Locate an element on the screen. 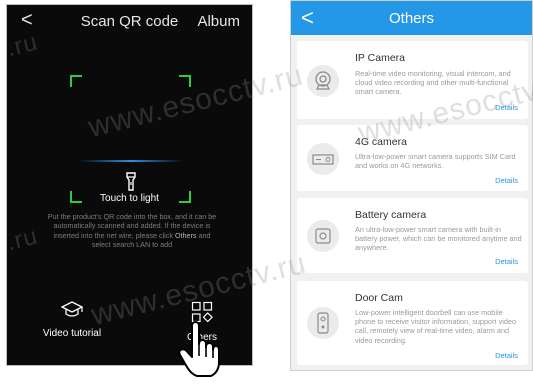 Image resolution: width=533 pixels, height=388 pixels. others-header: < Others is located at coordinates (411, 18).